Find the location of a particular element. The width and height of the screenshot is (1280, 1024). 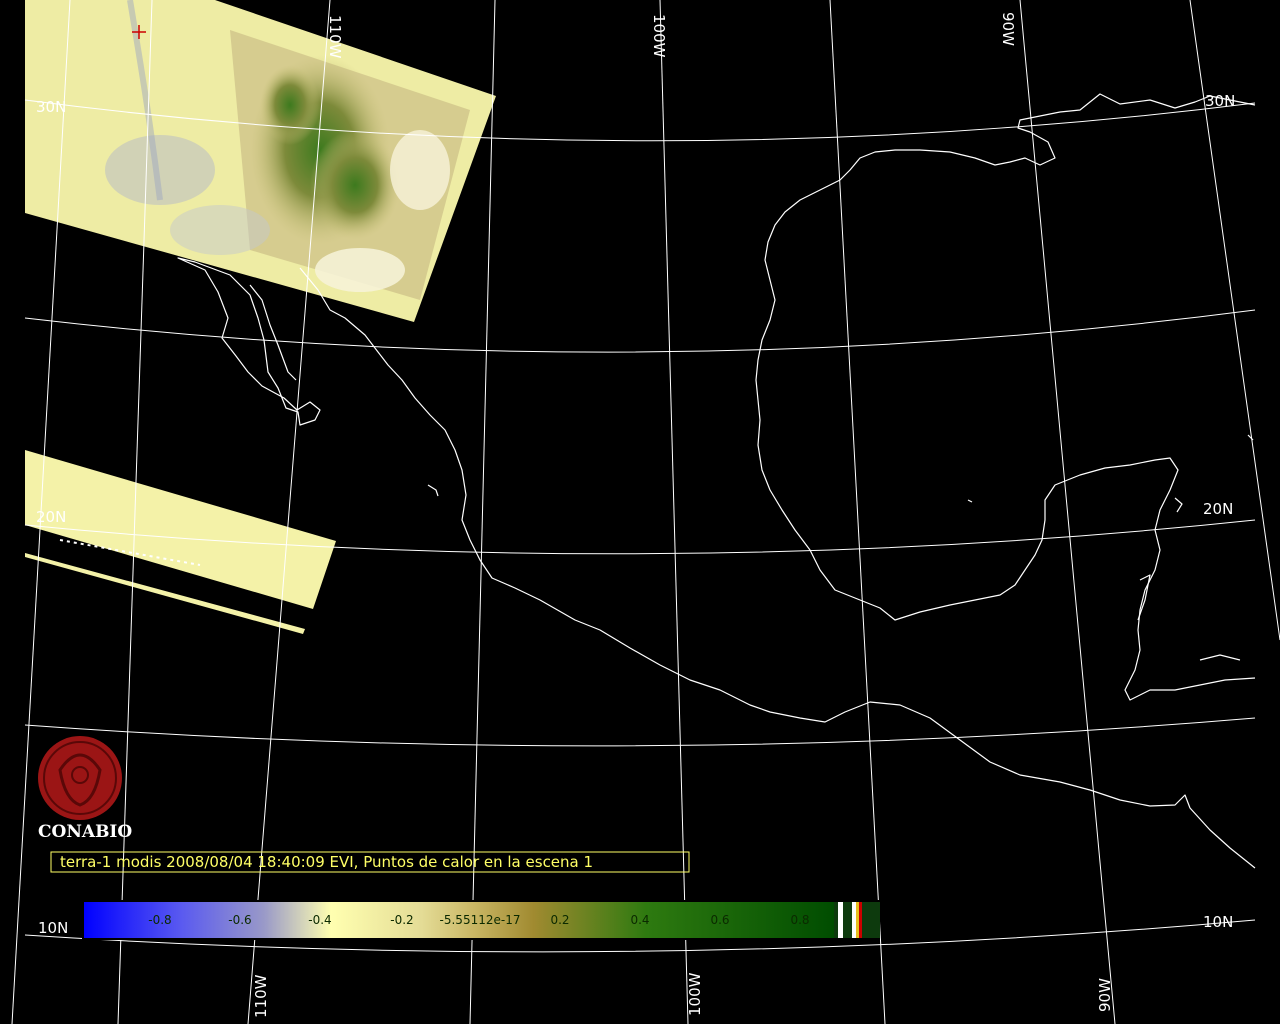

lon-label-90w-top: 90W is located at coordinates (1008, 29).